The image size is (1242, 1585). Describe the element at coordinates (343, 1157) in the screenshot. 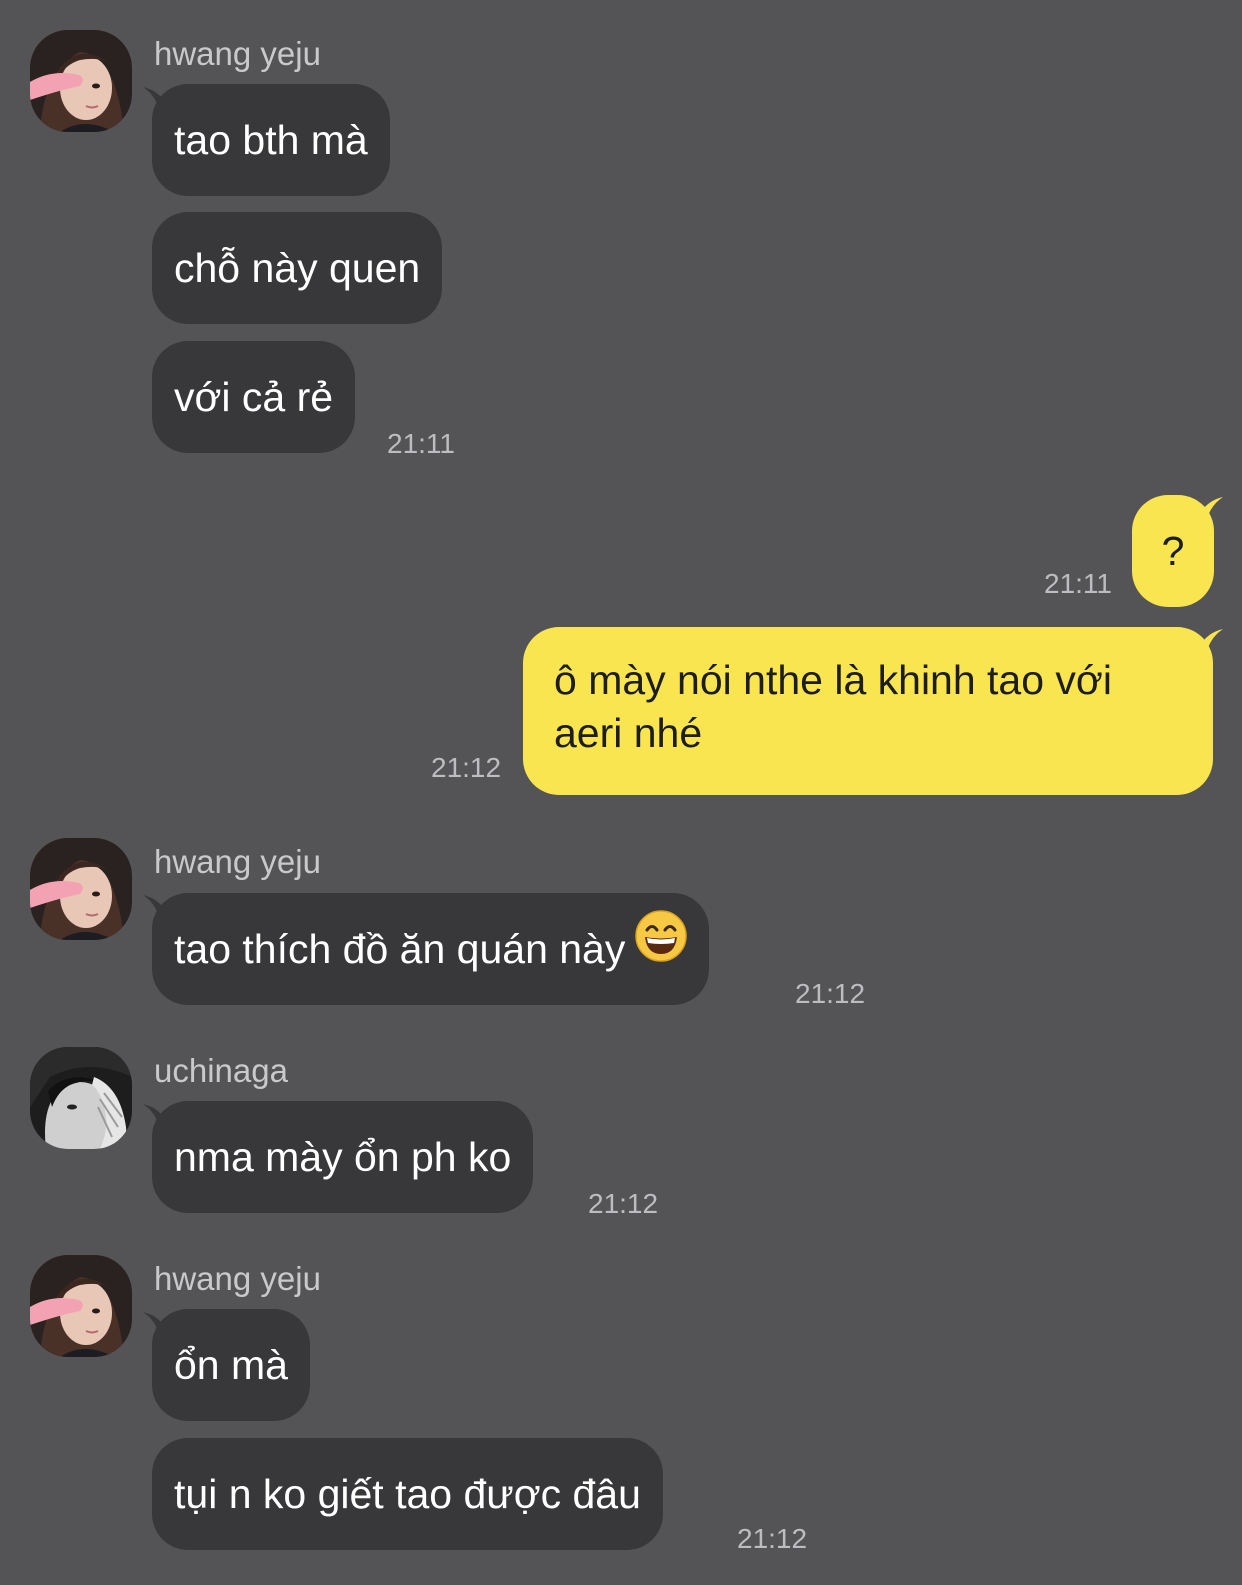

I see `message-bubble: nma mày ổn ph ko` at that location.